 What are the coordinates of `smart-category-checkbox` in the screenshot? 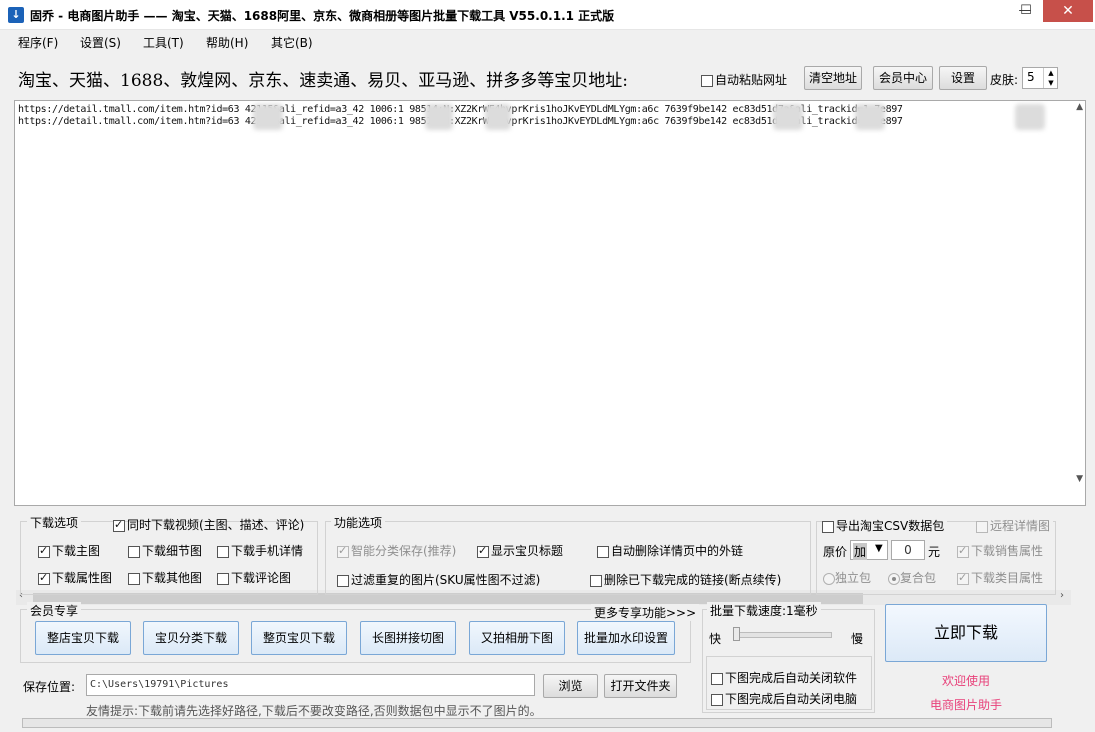 It's located at (343, 551).